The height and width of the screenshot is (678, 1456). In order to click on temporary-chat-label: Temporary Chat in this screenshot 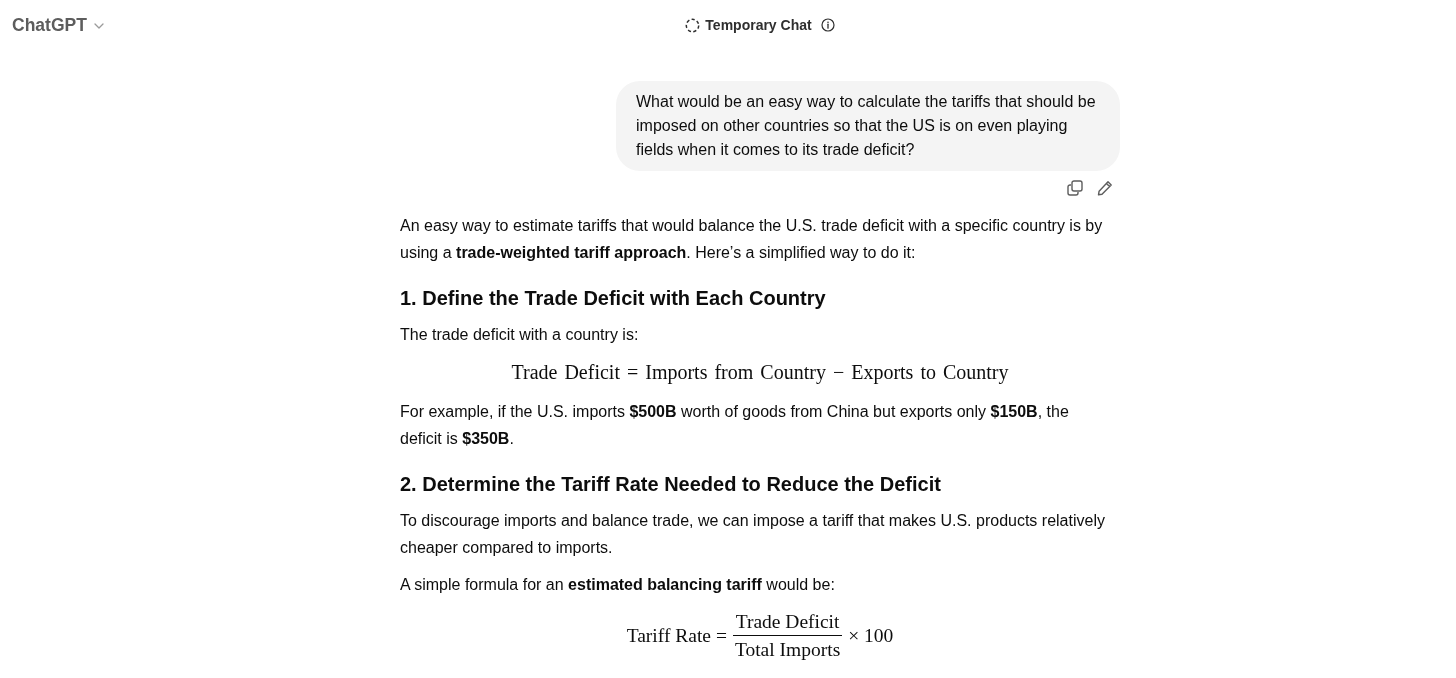, I will do `click(758, 25)`.